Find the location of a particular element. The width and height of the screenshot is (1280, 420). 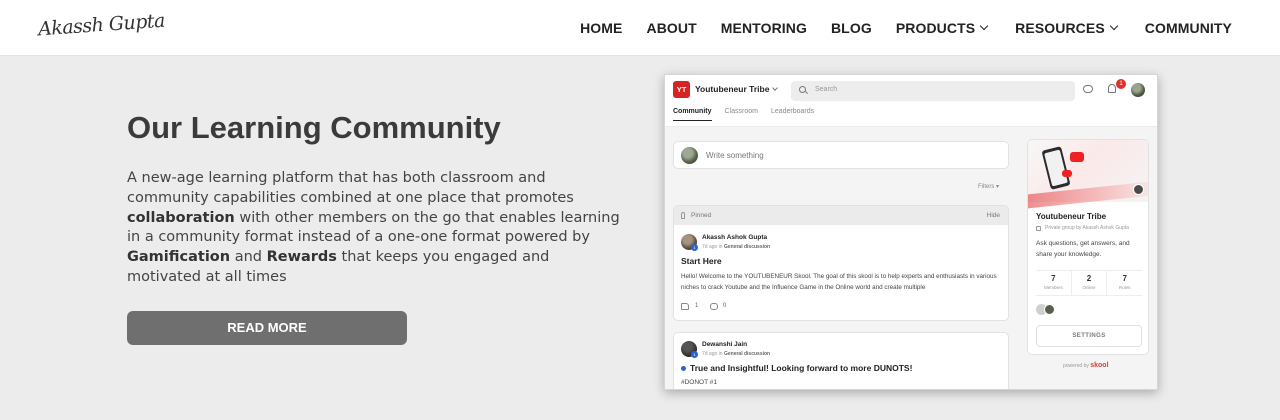

filters-label: Filters ▾ is located at coordinates (989, 187).